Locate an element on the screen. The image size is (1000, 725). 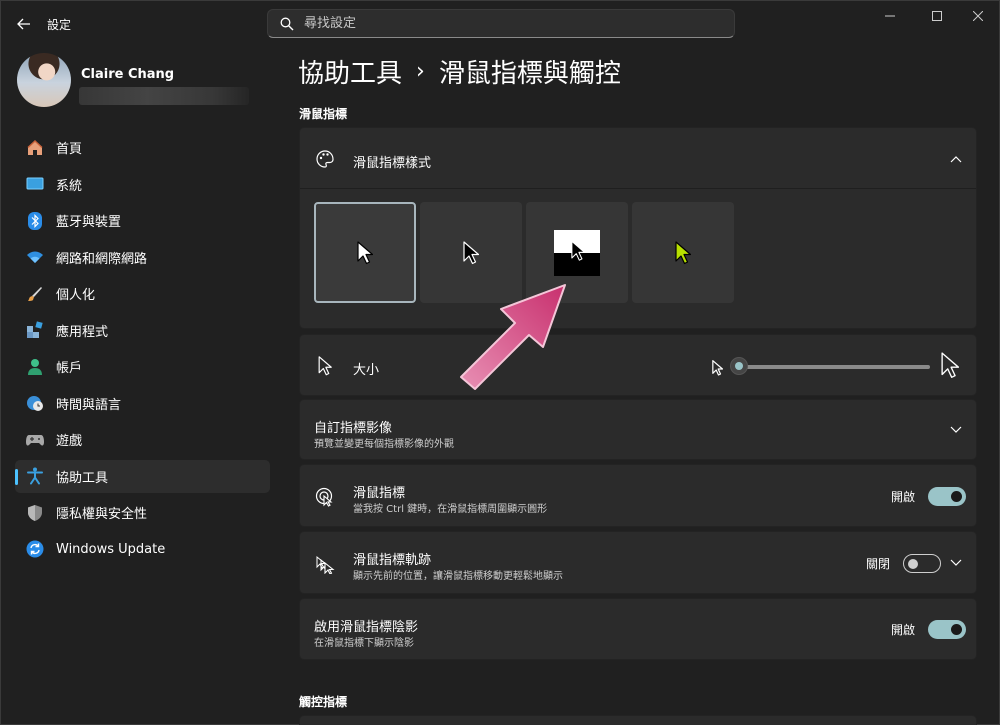
search-box is located at coordinates (501, 23).